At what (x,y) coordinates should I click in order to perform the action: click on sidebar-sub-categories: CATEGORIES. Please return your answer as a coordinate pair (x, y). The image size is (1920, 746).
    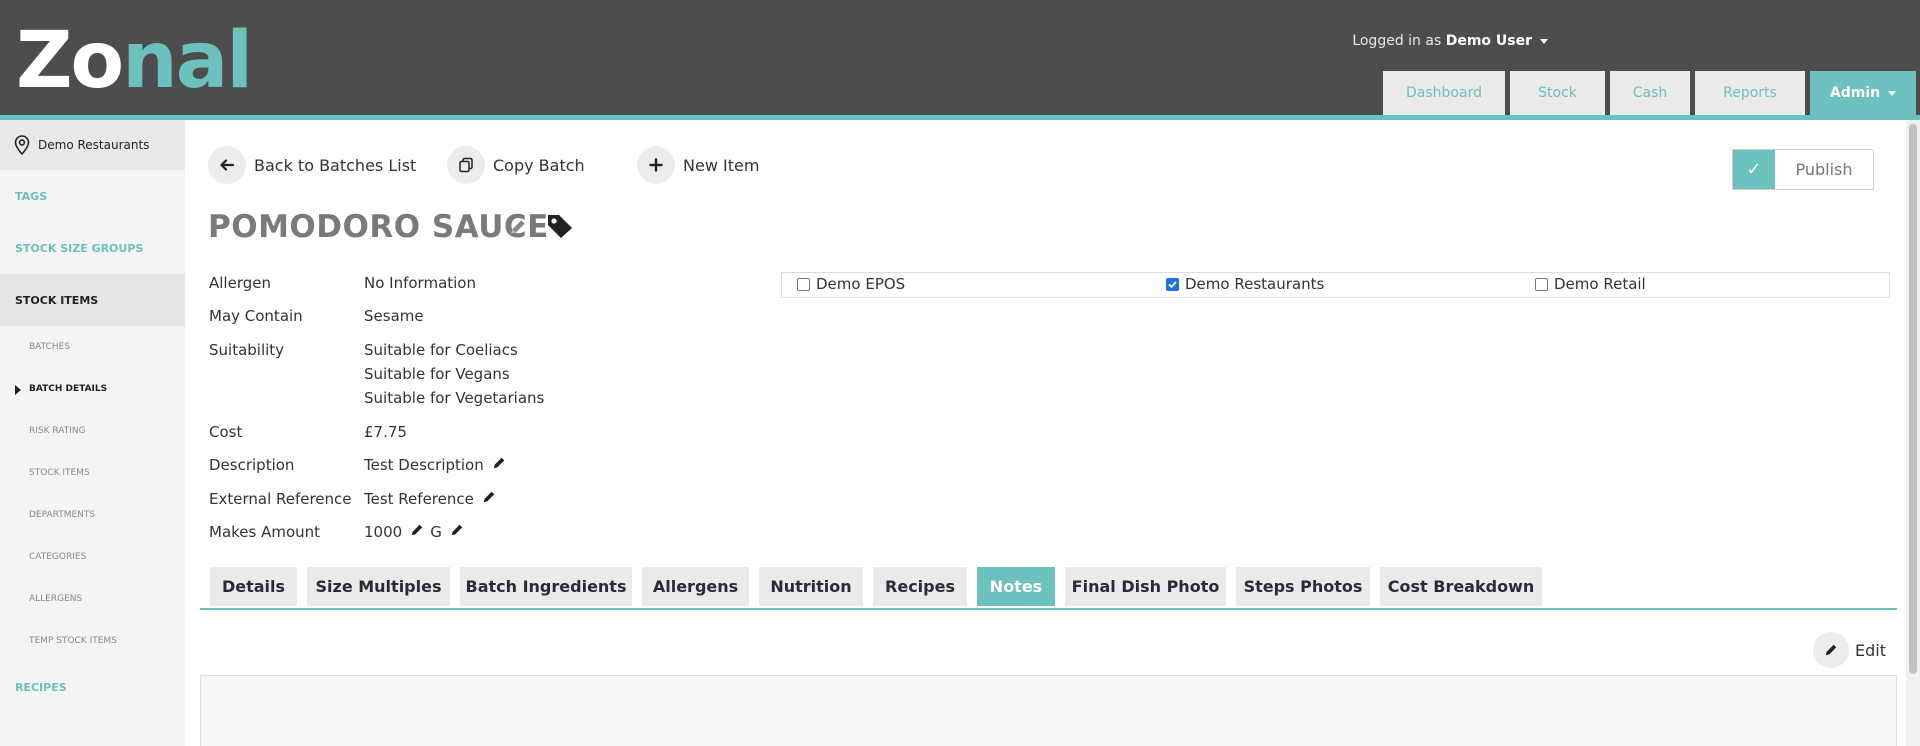
    Looking at the image, I should click on (92, 557).